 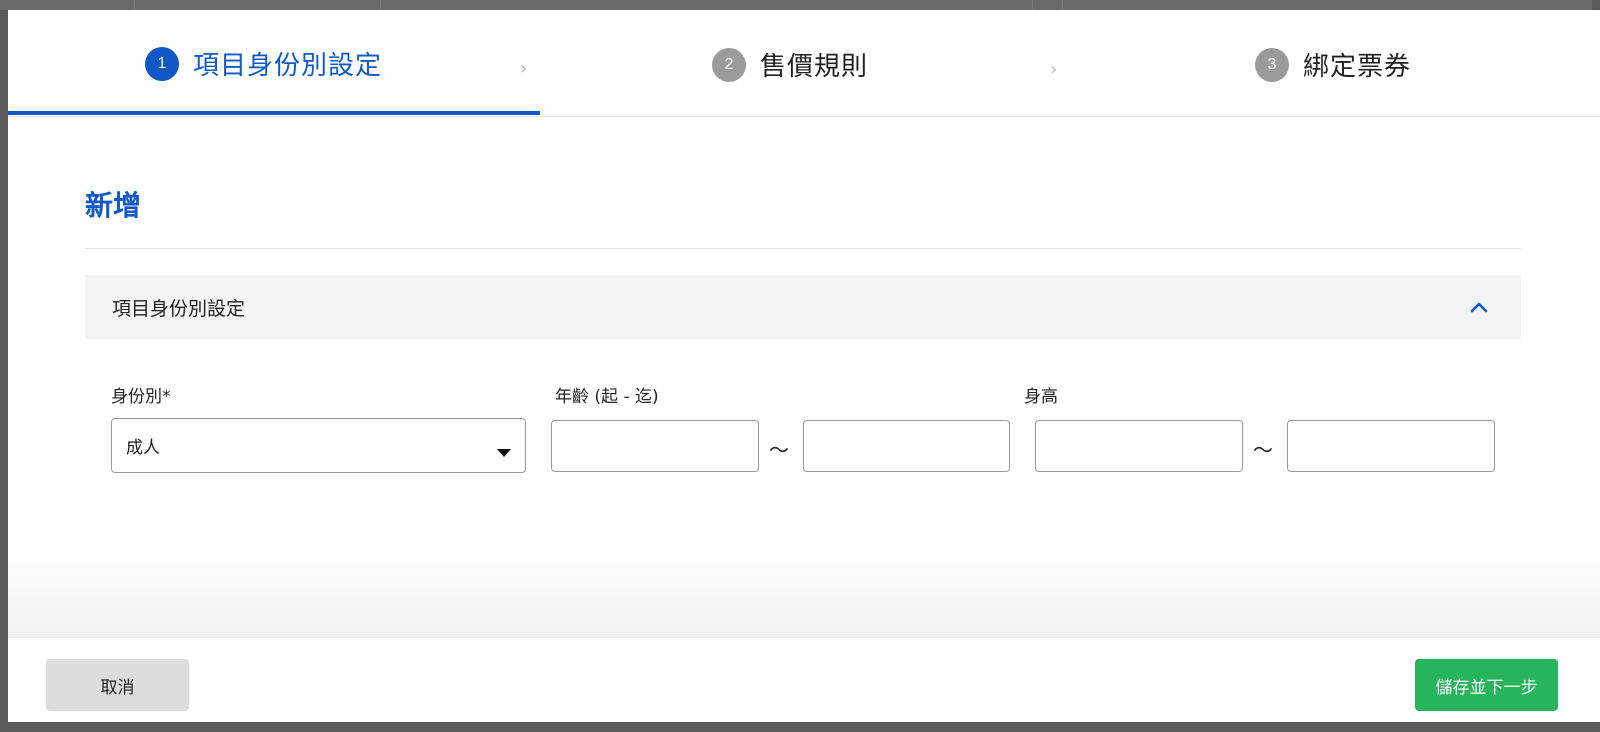 I want to click on step-number: 3, so click(x=1272, y=64).